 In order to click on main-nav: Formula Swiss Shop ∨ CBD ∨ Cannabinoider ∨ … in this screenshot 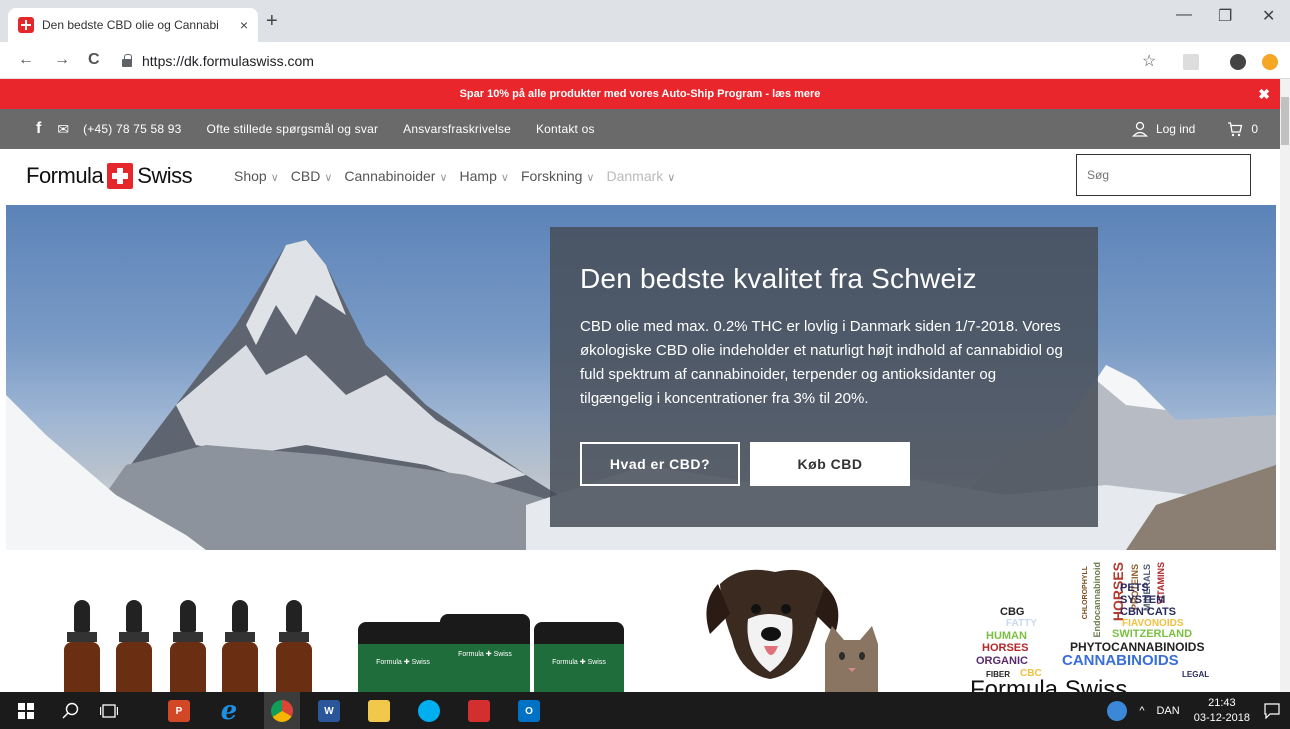, I will do `click(640, 177)`.